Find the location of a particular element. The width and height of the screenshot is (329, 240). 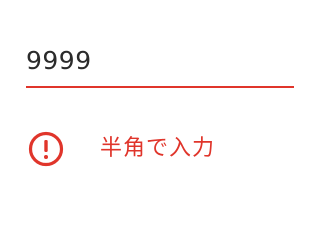

number-input is located at coordinates (160, 60).